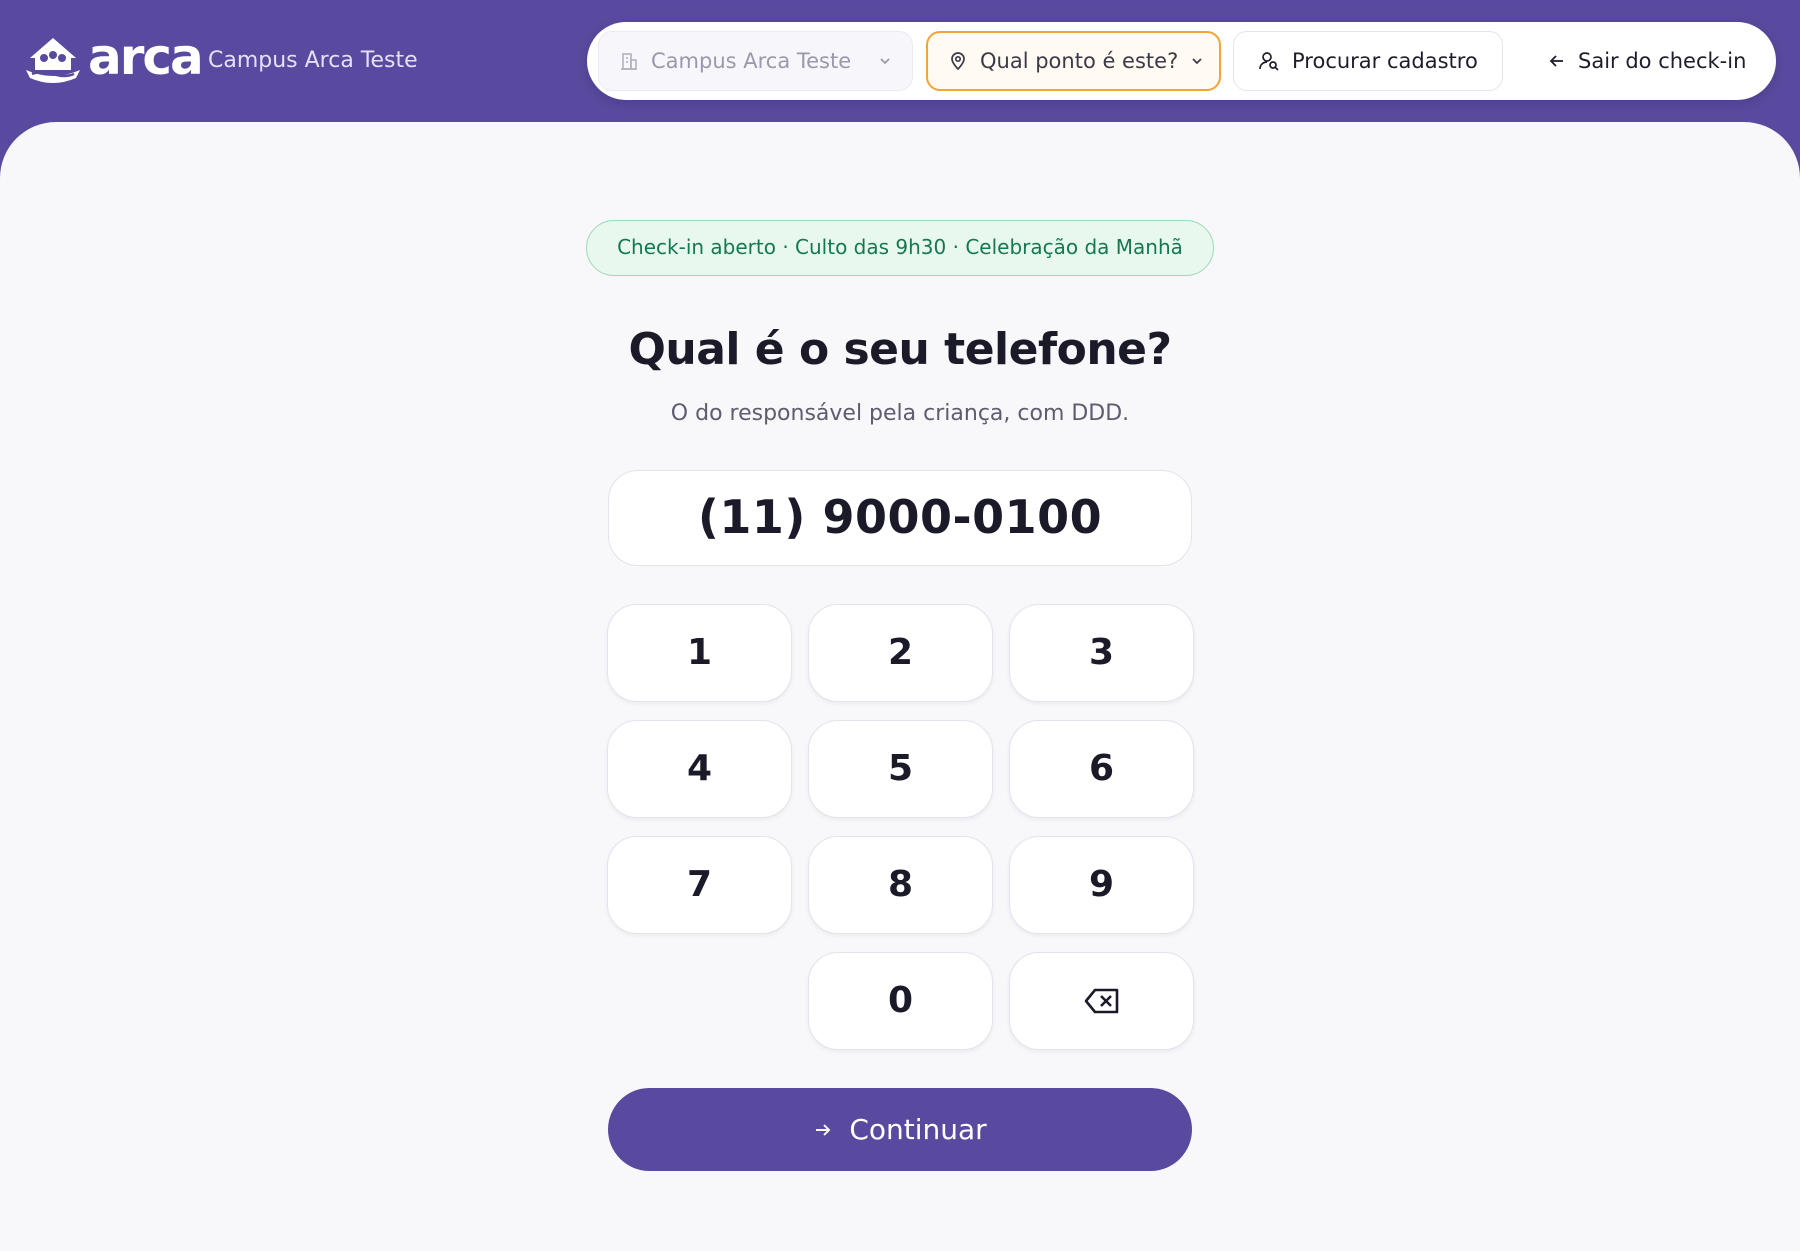 This screenshot has height=1251, width=1800. What do you see at coordinates (146, 57) in the screenshot?
I see `logo-wordmark: arca` at bounding box center [146, 57].